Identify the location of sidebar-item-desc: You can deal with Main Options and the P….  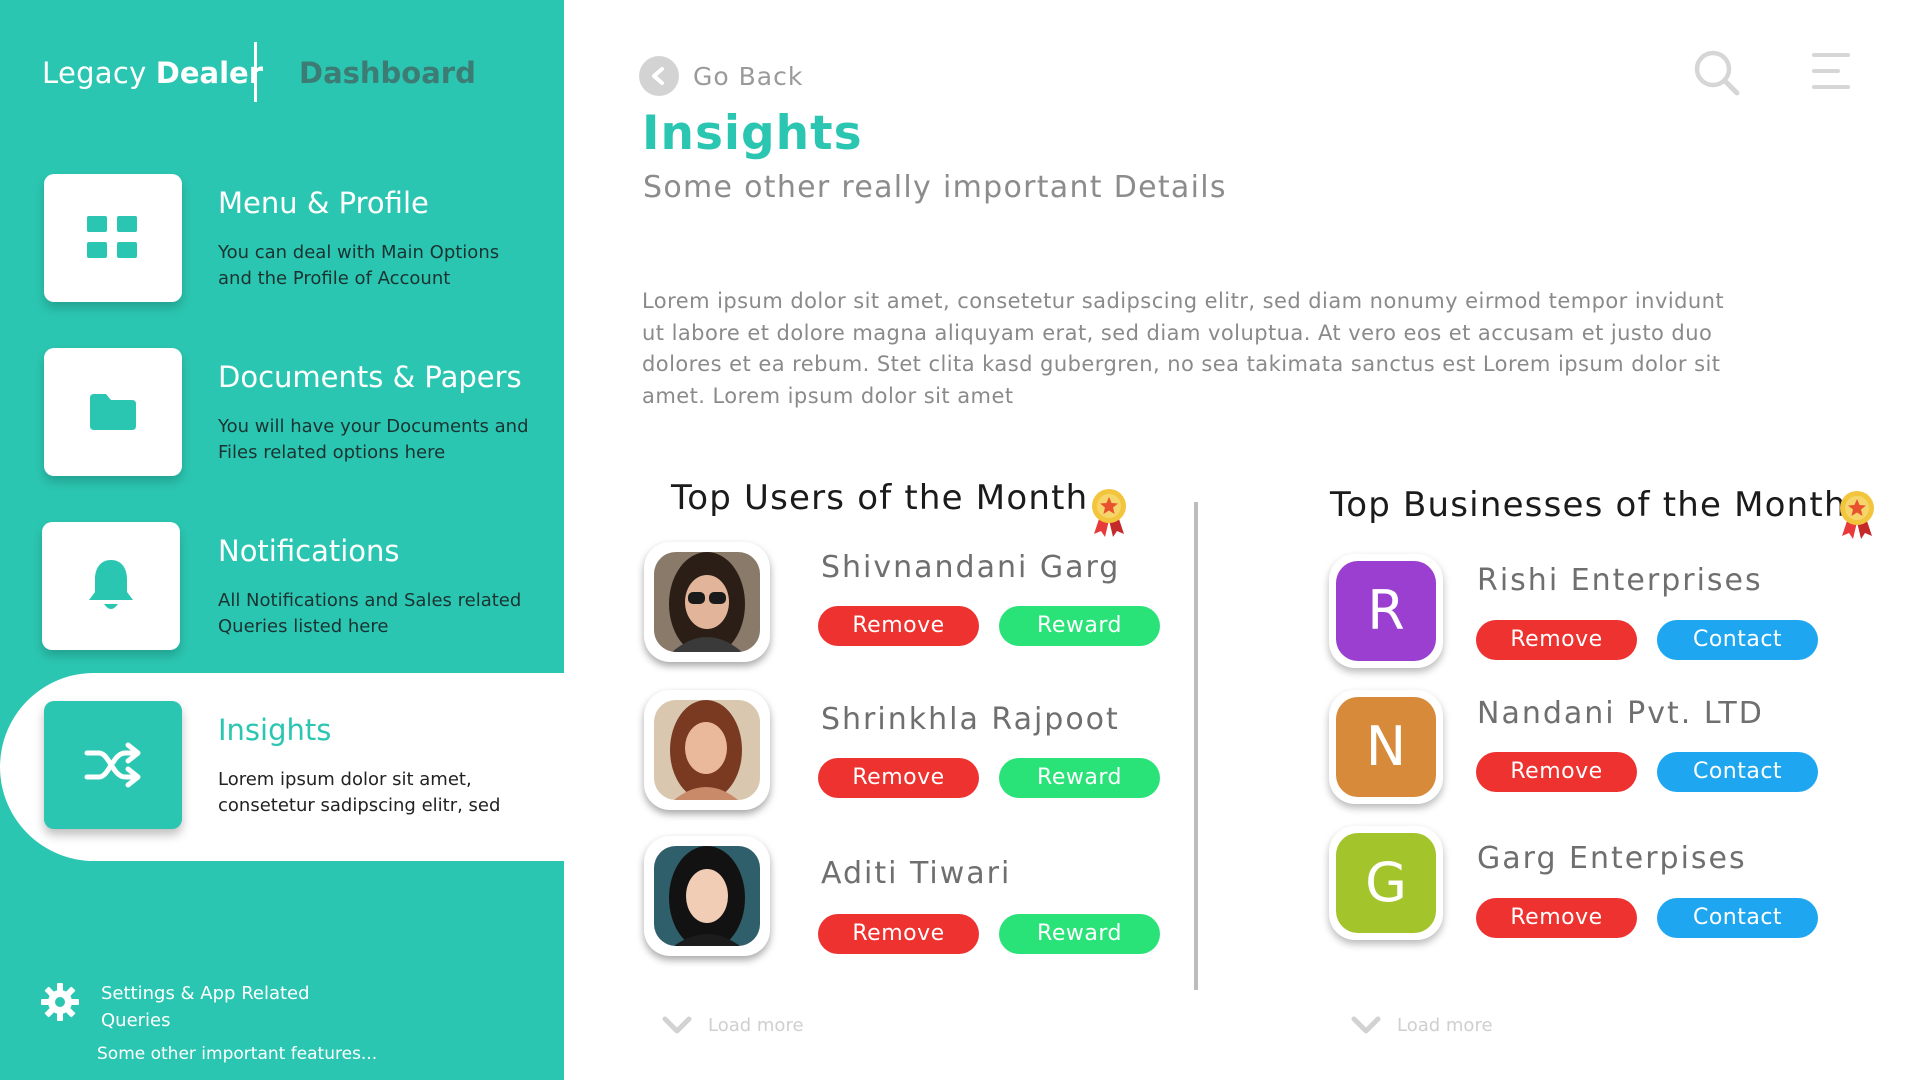
(359, 265).